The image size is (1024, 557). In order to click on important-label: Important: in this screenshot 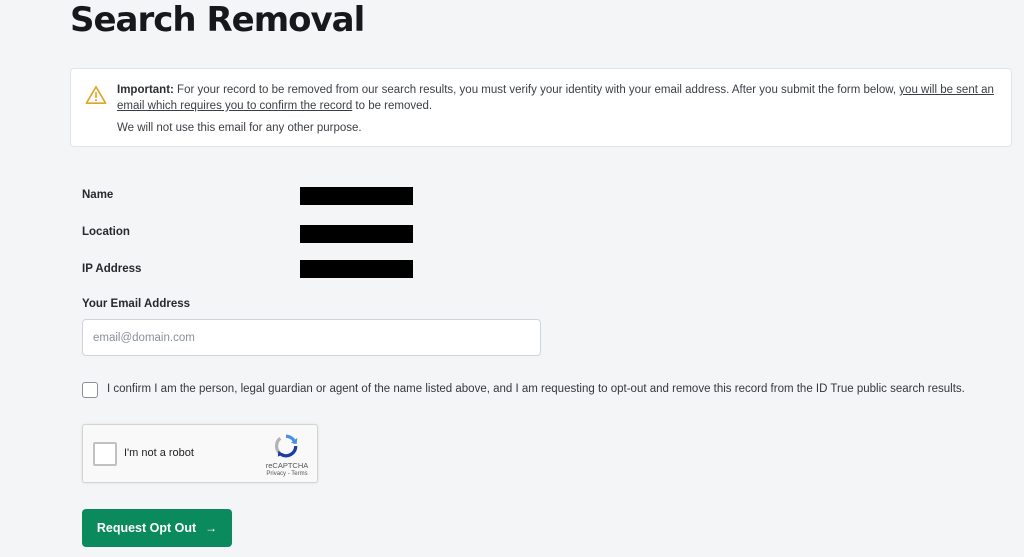, I will do `click(145, 90)`.